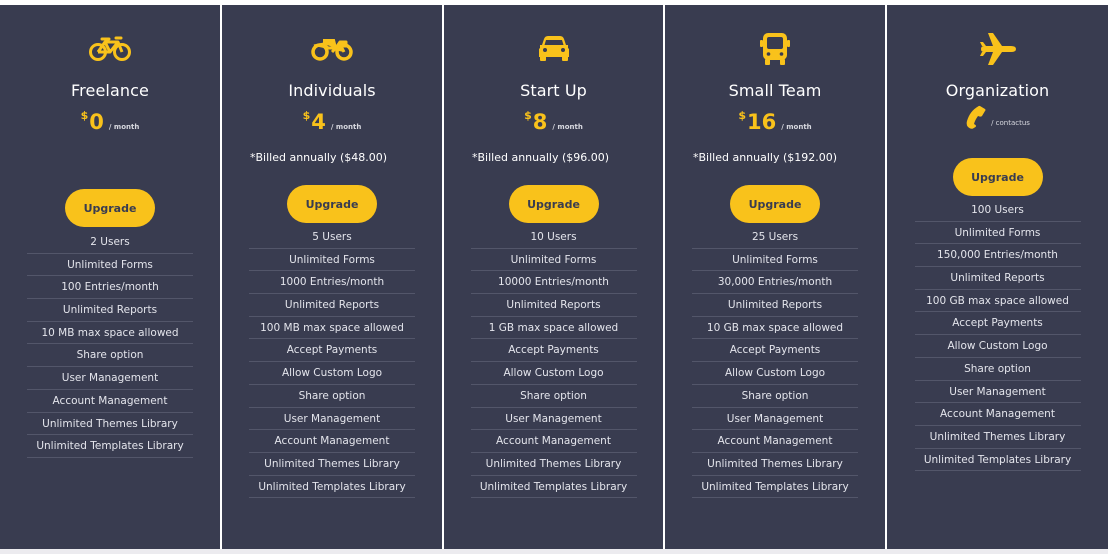  What do you see at coordinates (553, 328) in the screenshot?
I see `feature-item: 1 GB max space allowed` at bounding box center [553, 328].